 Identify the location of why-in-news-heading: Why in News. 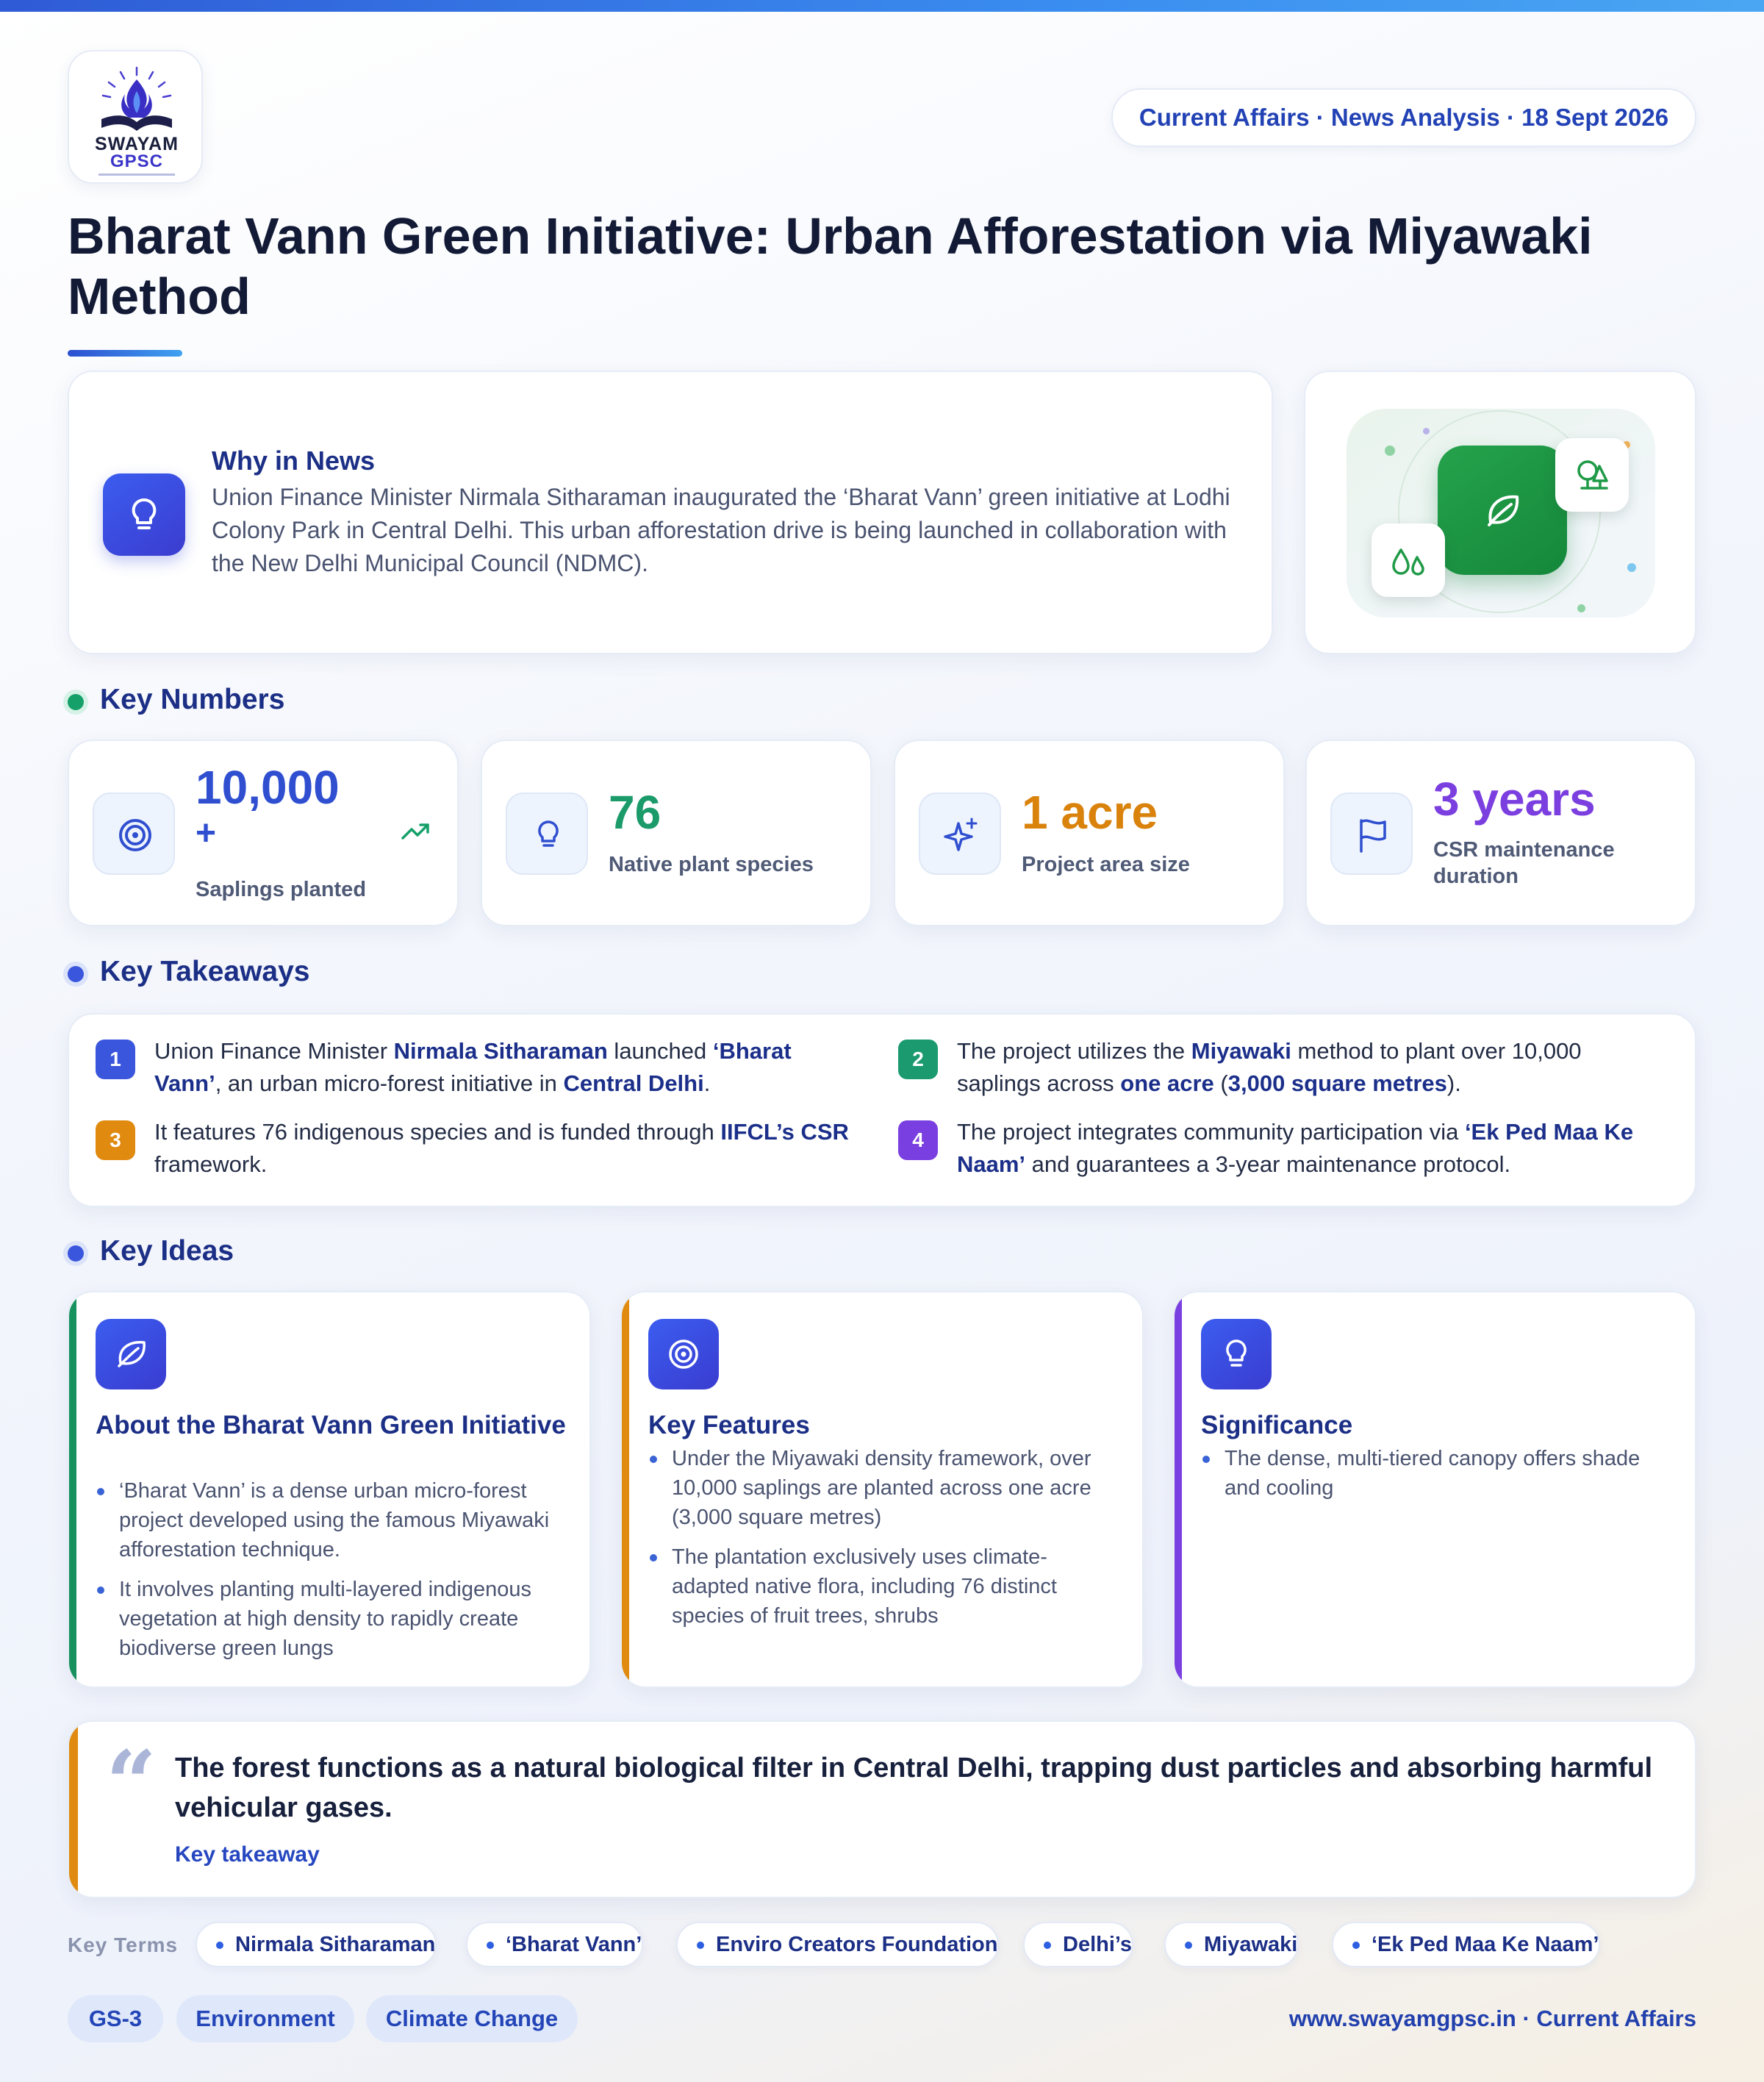
(294, 461).